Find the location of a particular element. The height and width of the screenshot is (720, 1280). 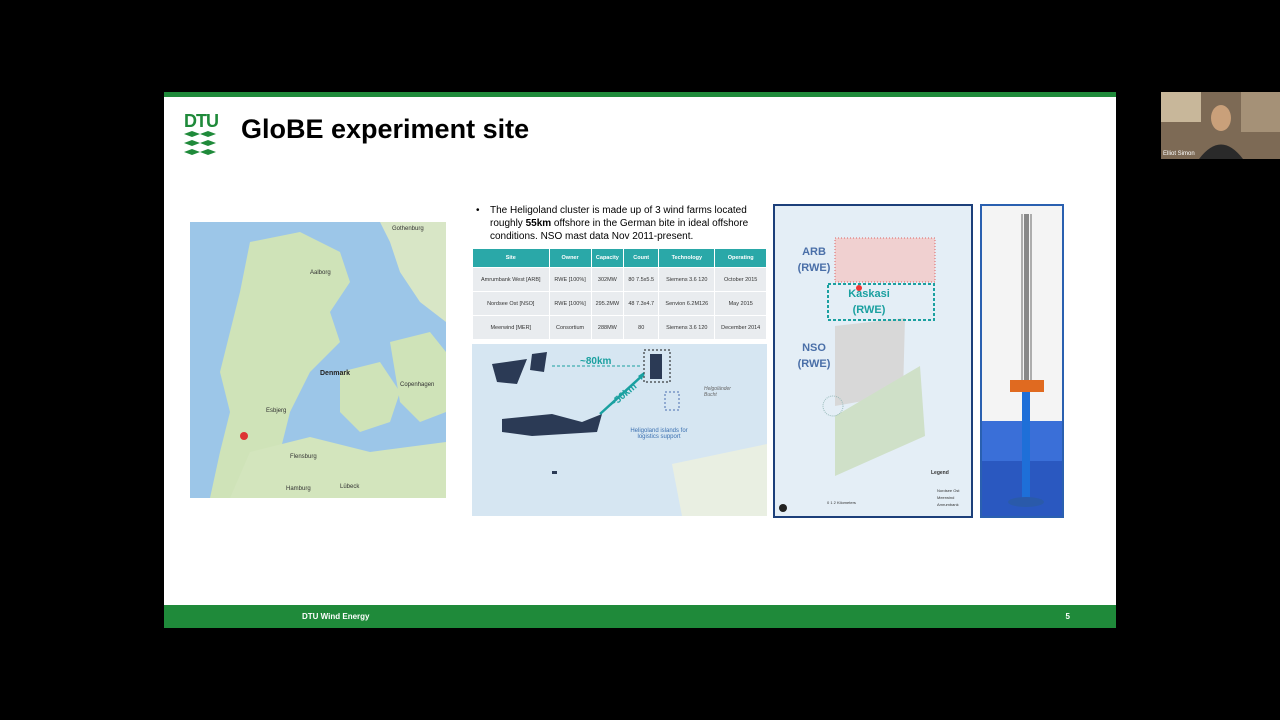

table-cell: 80 is located at coordinates (641, 327).